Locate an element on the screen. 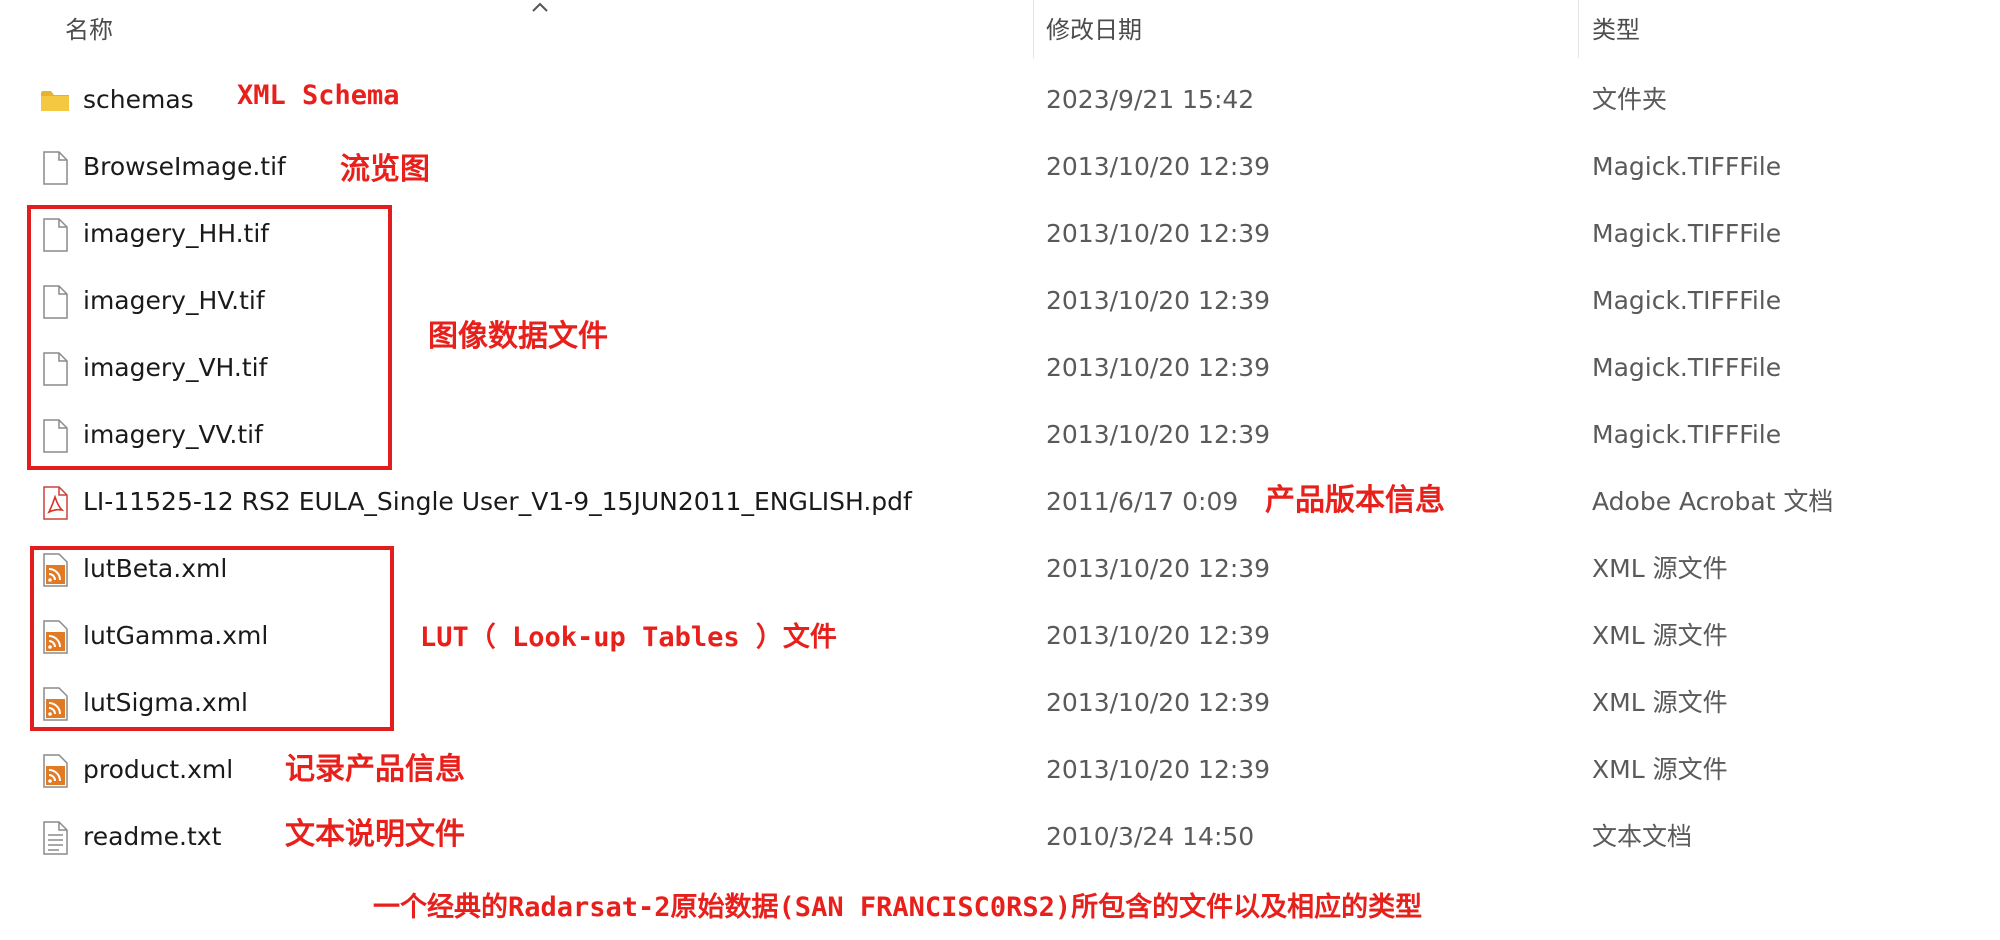 This screenshot has height=940, width=2000. folder-icon is located at coordinates (55, 101).